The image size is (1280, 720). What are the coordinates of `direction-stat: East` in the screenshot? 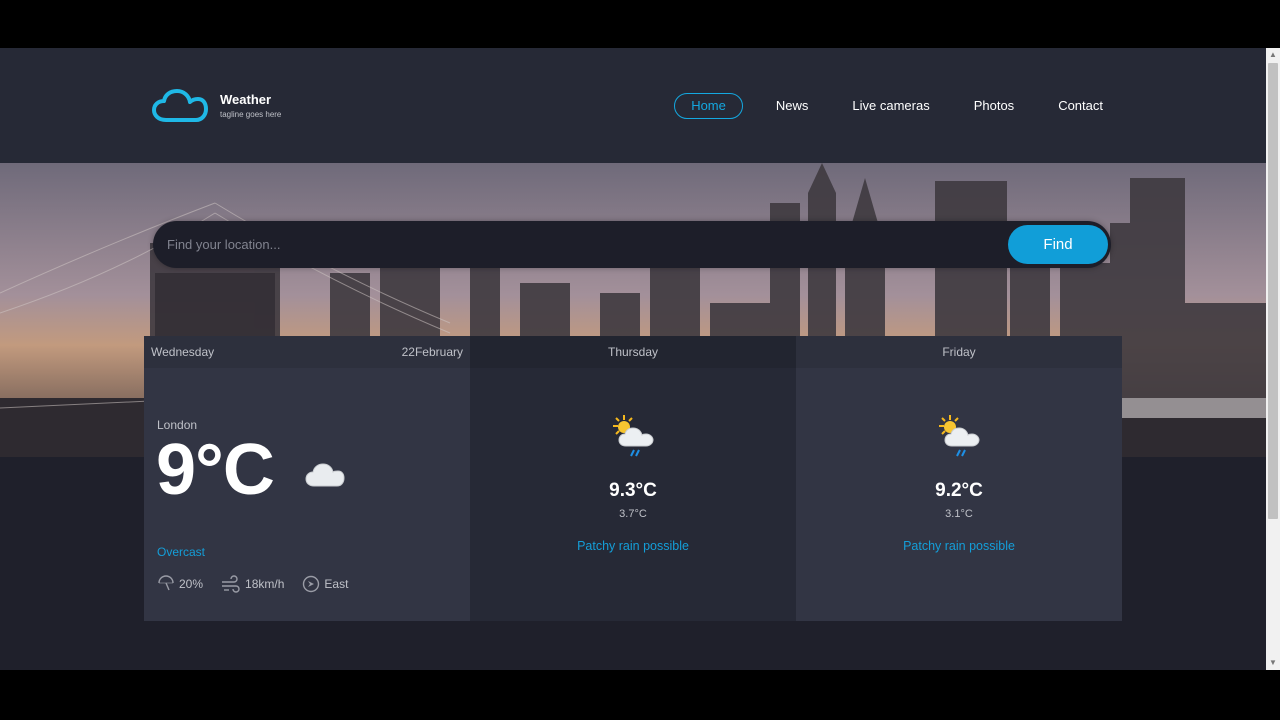 It's located at (325, 584).